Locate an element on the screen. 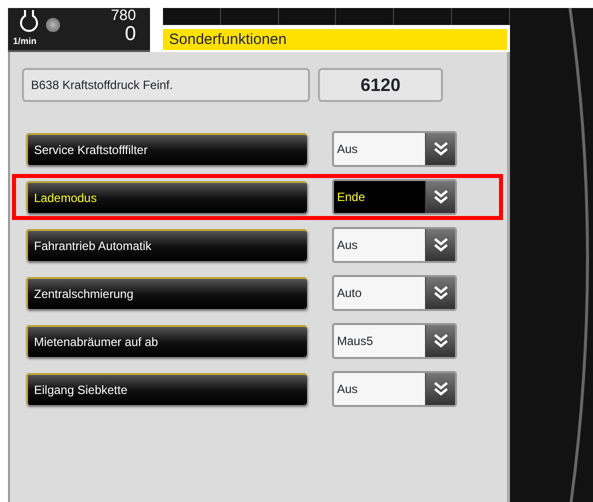 Image resolution: width=593 pixels, height=502 pixels. gauge-unit: 1/min is located at coordinates (25, 41).